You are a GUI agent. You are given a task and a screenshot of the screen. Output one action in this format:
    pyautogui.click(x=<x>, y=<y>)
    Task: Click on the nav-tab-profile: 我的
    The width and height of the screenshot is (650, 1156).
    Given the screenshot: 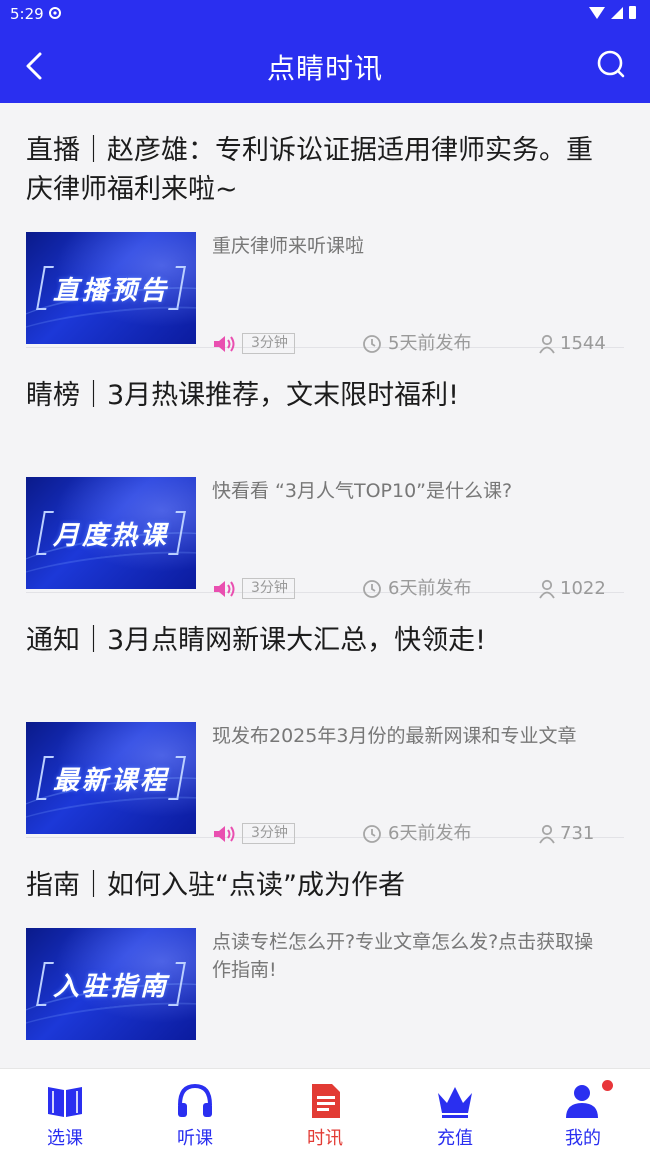 What is the action you would take?
    pyautogui.click(x=583, y=1112)
    